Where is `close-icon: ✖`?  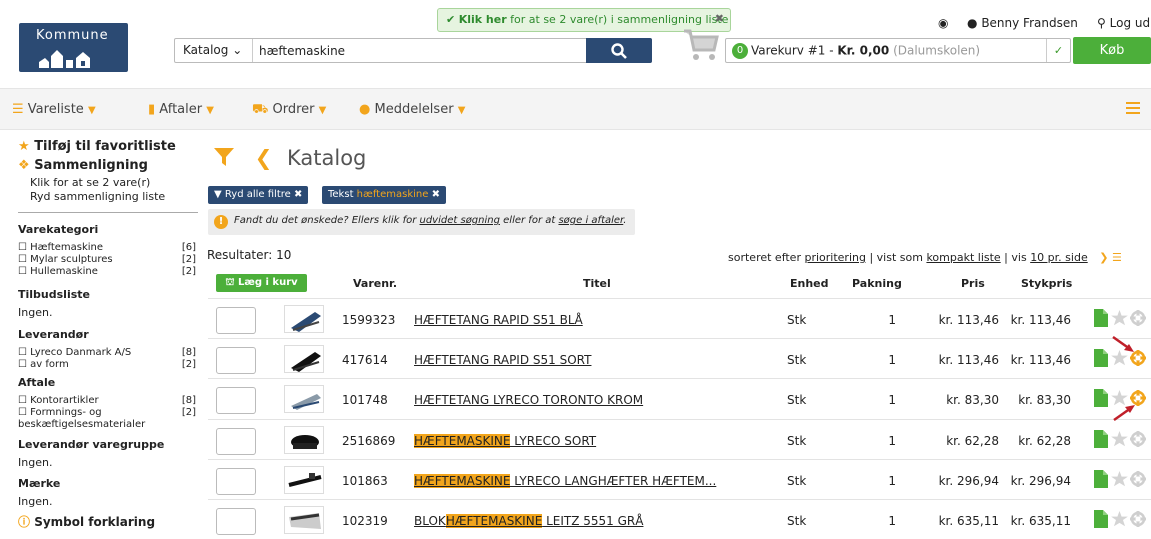
close-icon: ✖ is located at coordinates (719, 18).